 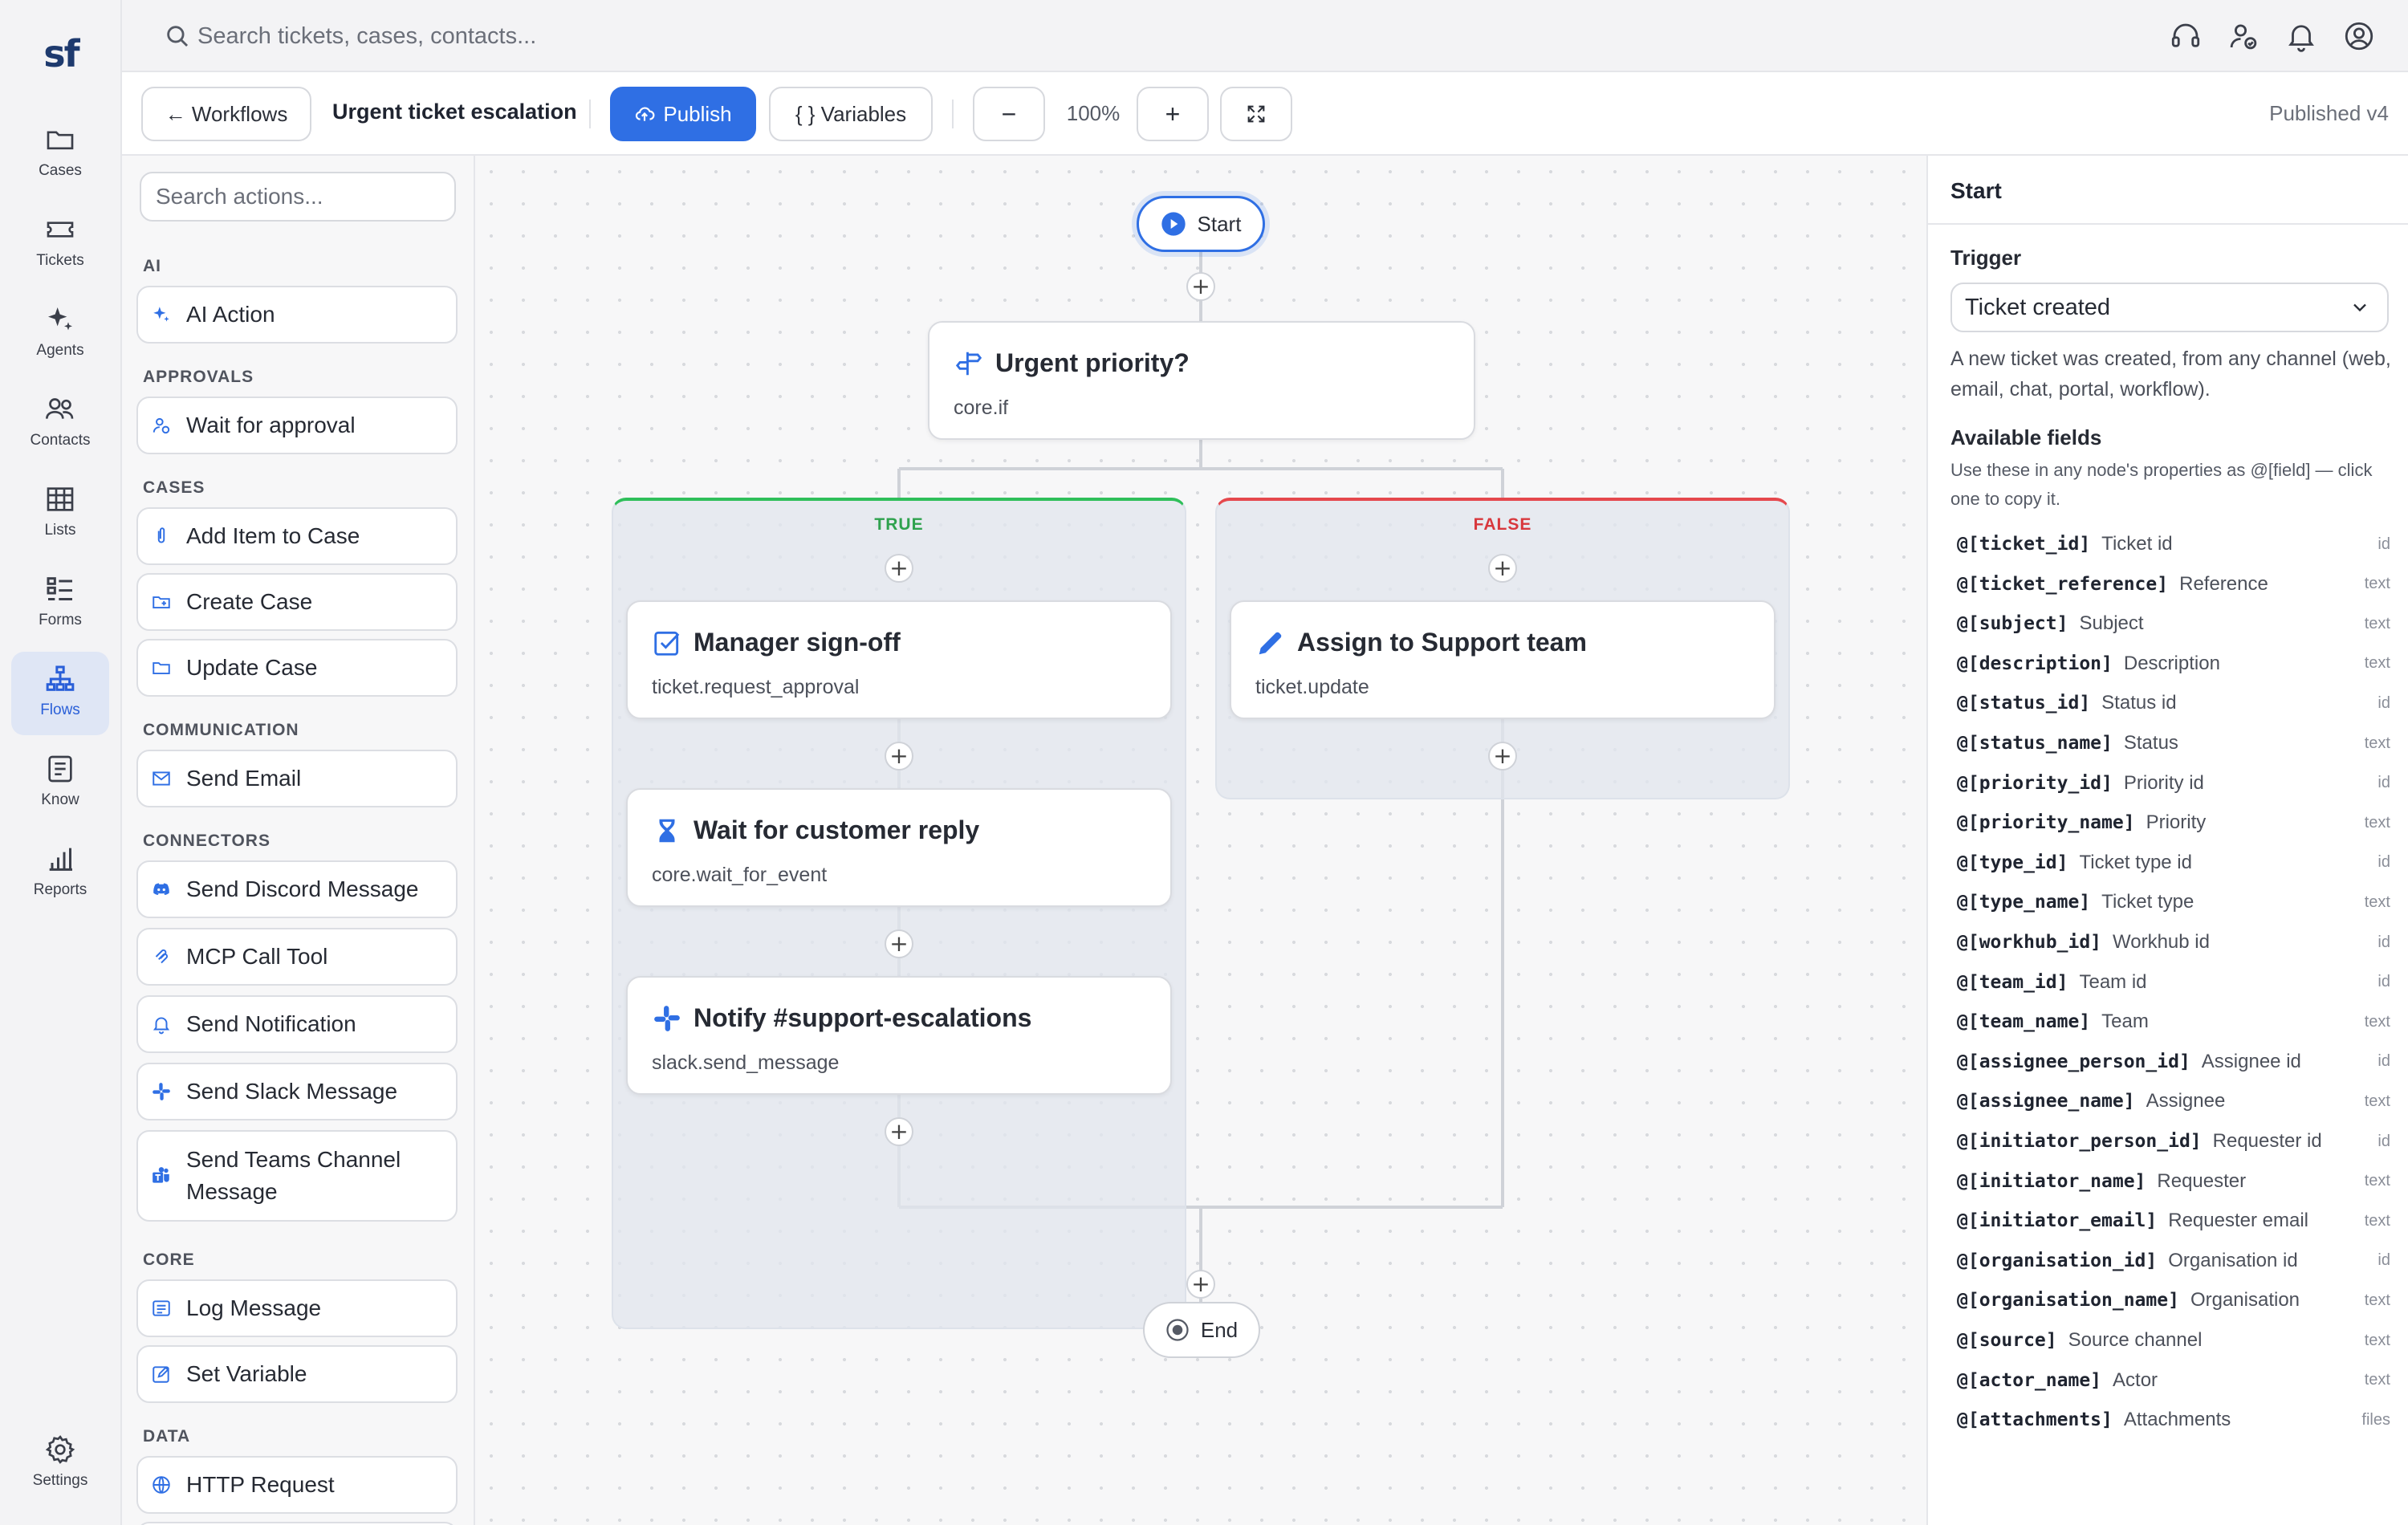 What do you see at coordinates (2359, 36) in the screenshot?
I see `account-icon` at bounding box center [2359, 36].